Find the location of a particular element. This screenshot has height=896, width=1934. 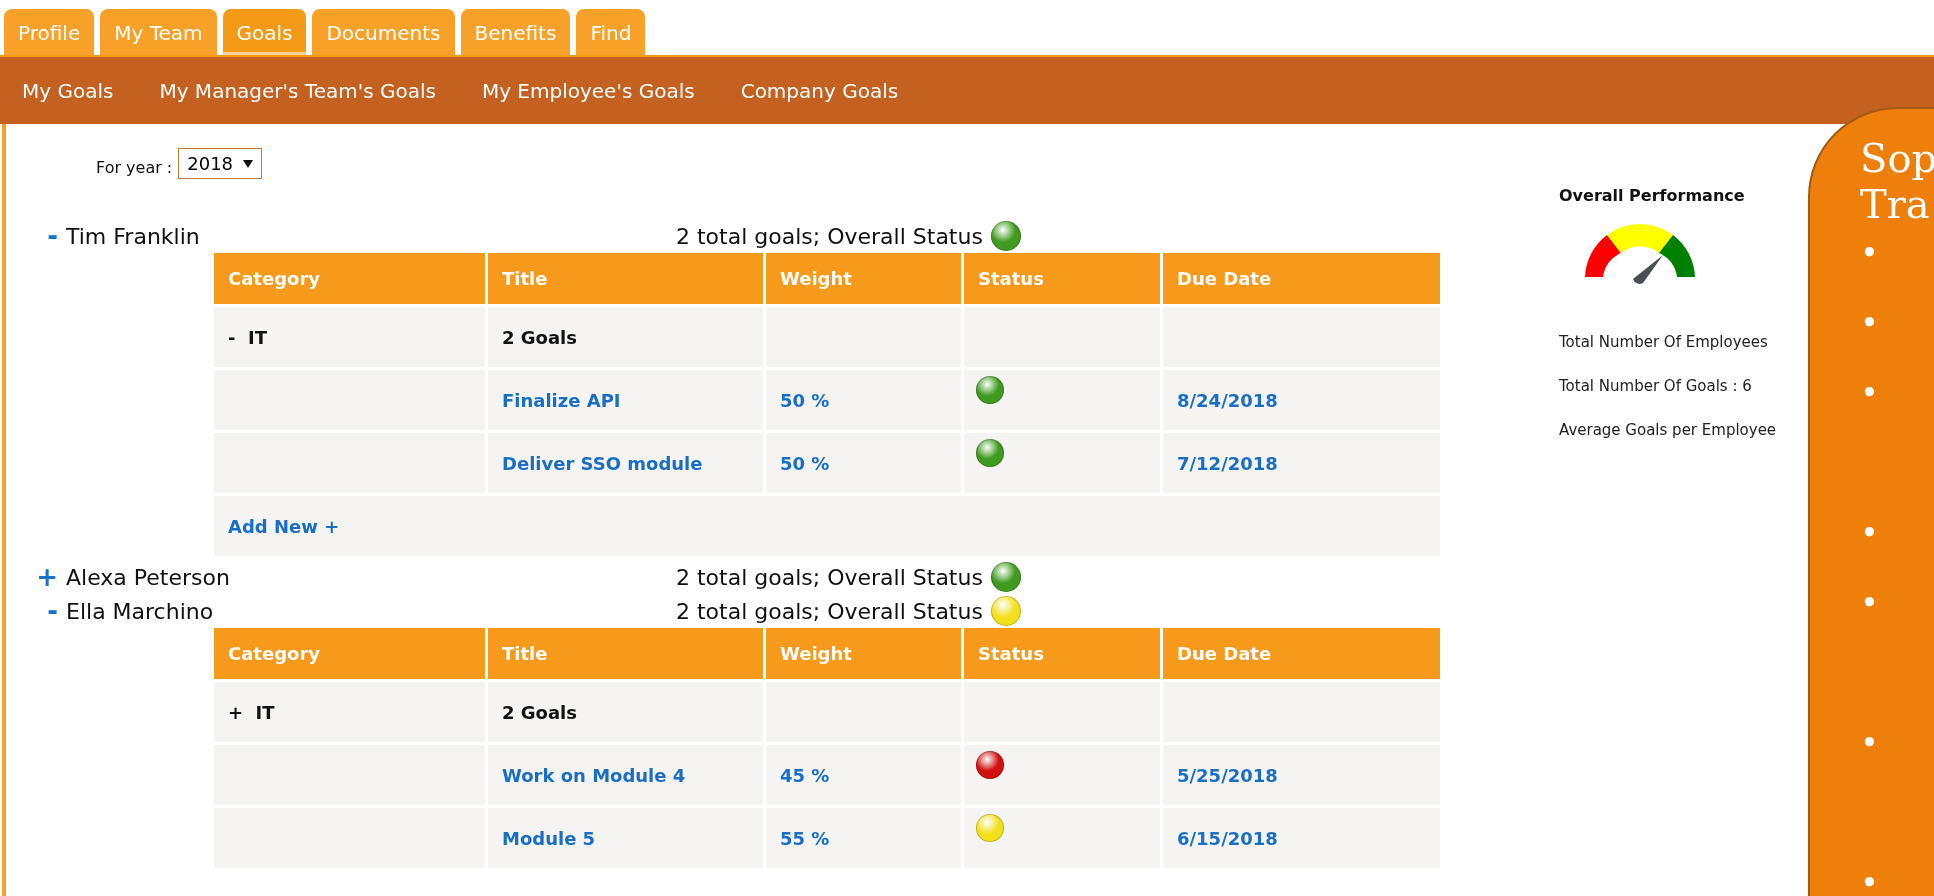

due-date-cell: 8/24/2018 is located at coordinates (1301, 400).